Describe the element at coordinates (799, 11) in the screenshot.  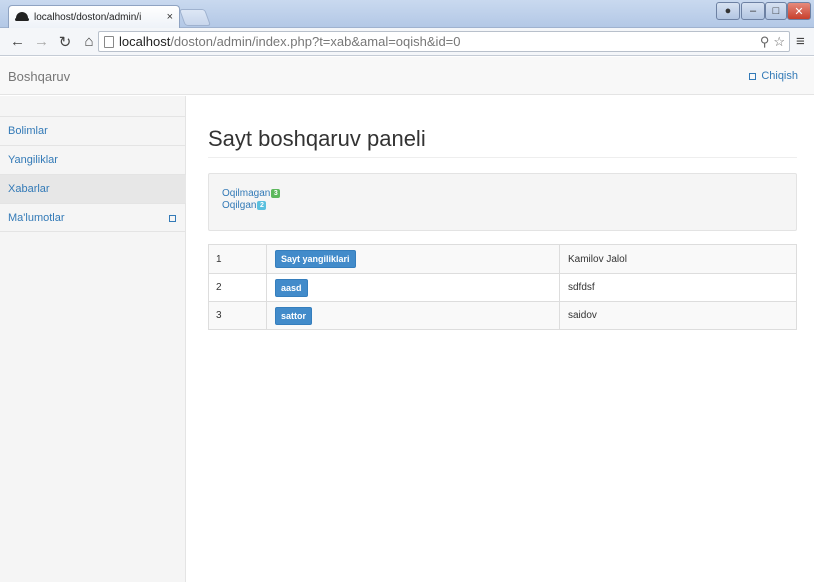
I see `close-window-icon: ✕` at that location.